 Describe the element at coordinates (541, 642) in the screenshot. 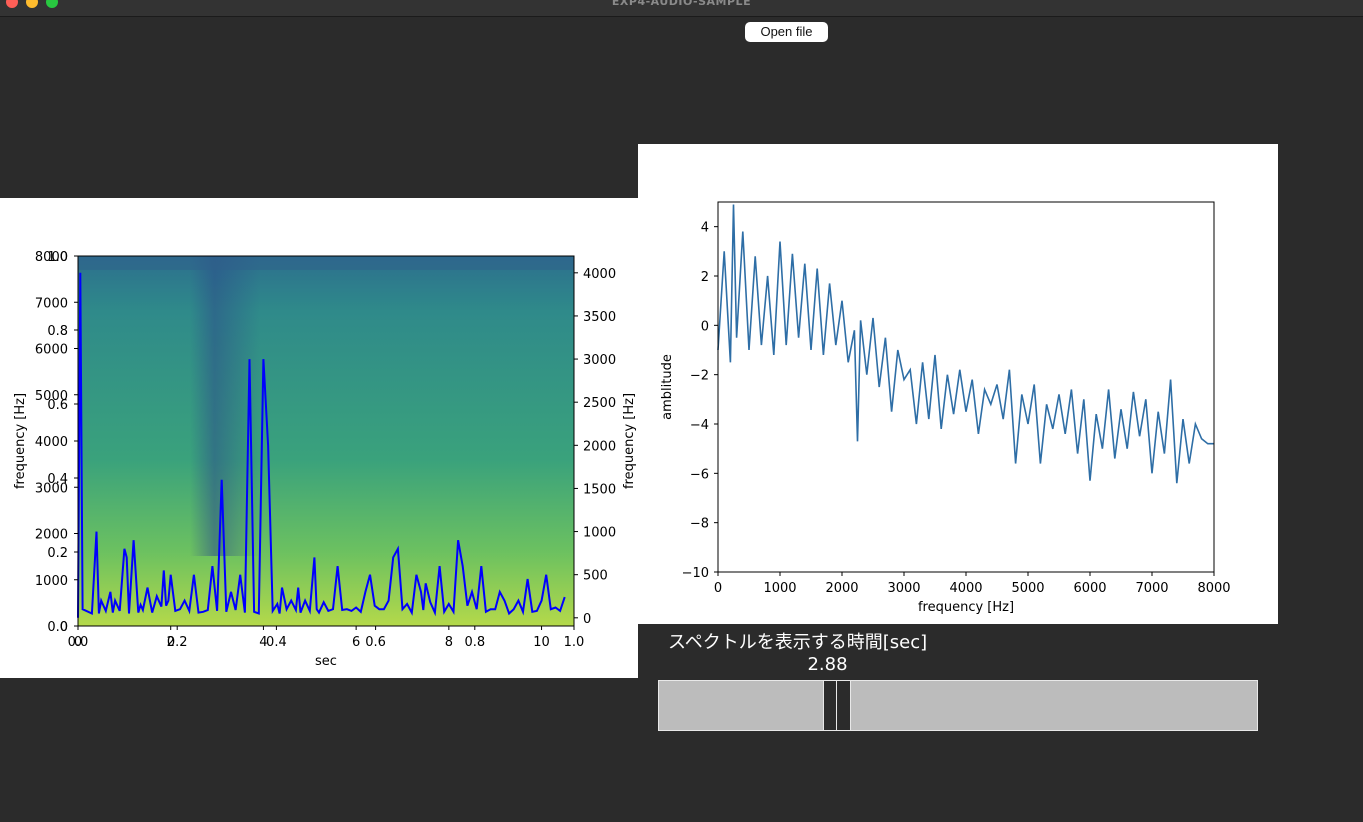

I see `x-tick-label: 10` at that location.